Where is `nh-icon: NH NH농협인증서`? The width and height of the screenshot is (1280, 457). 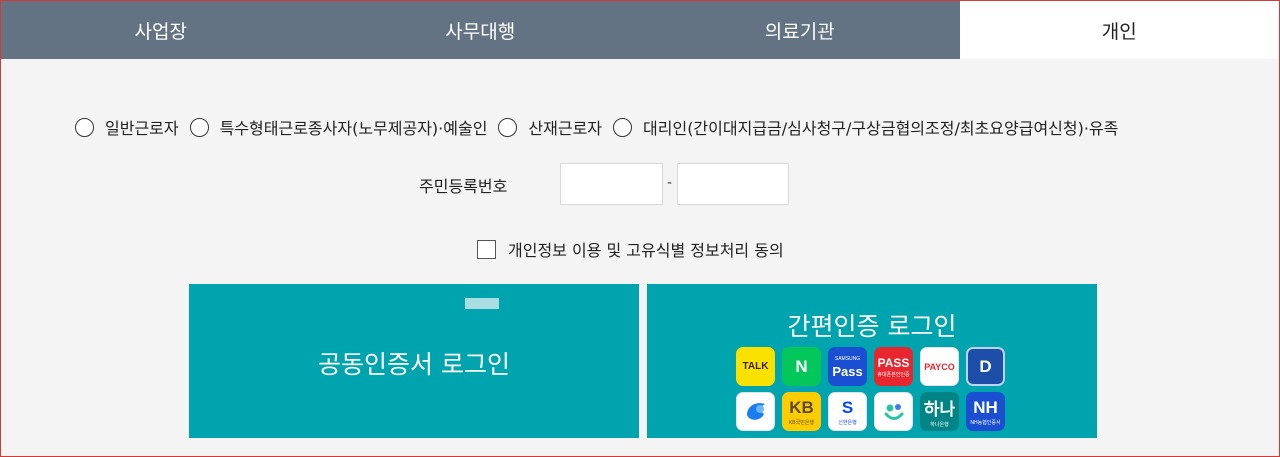
nh-icon: NH NH농협인증서 is located at coordinates (985, 411).